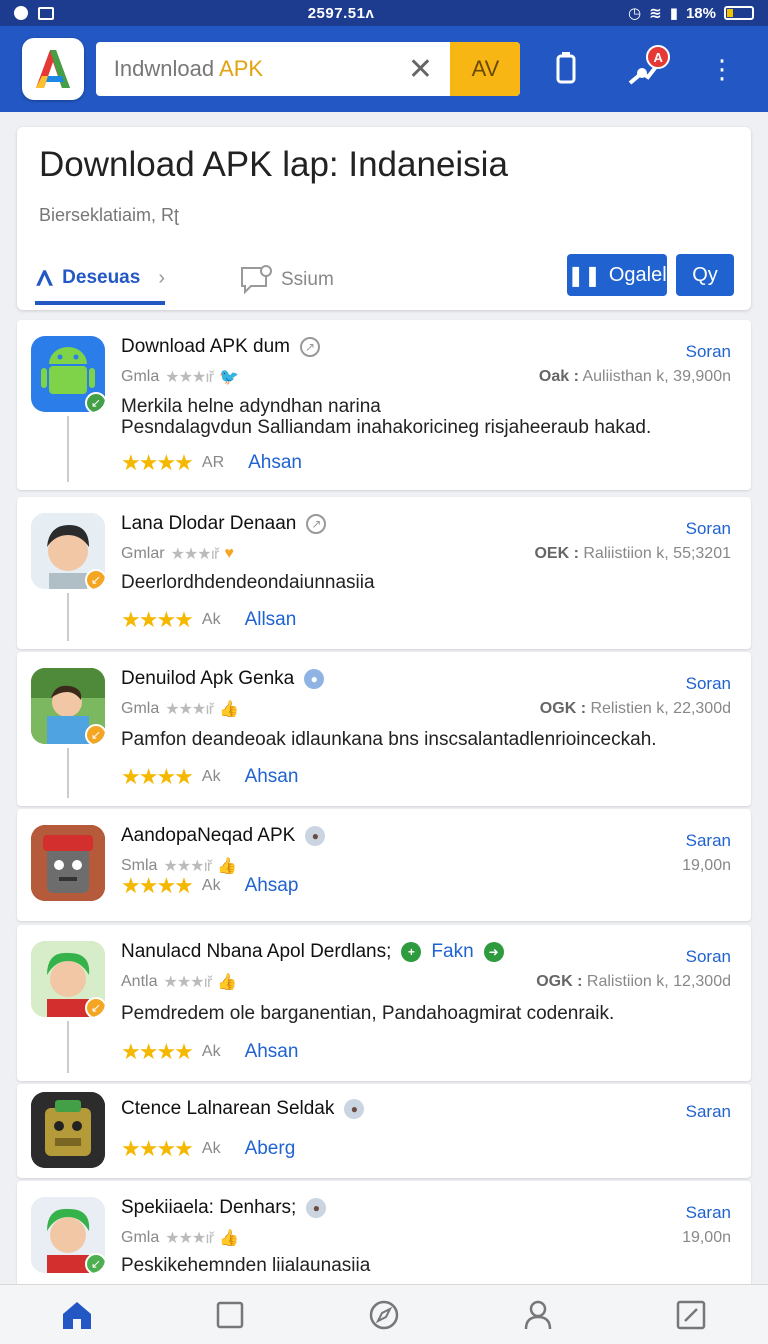 This screenshot has width=768, height=1344. I want to click on battery-tool-icon, so click(566, 69).